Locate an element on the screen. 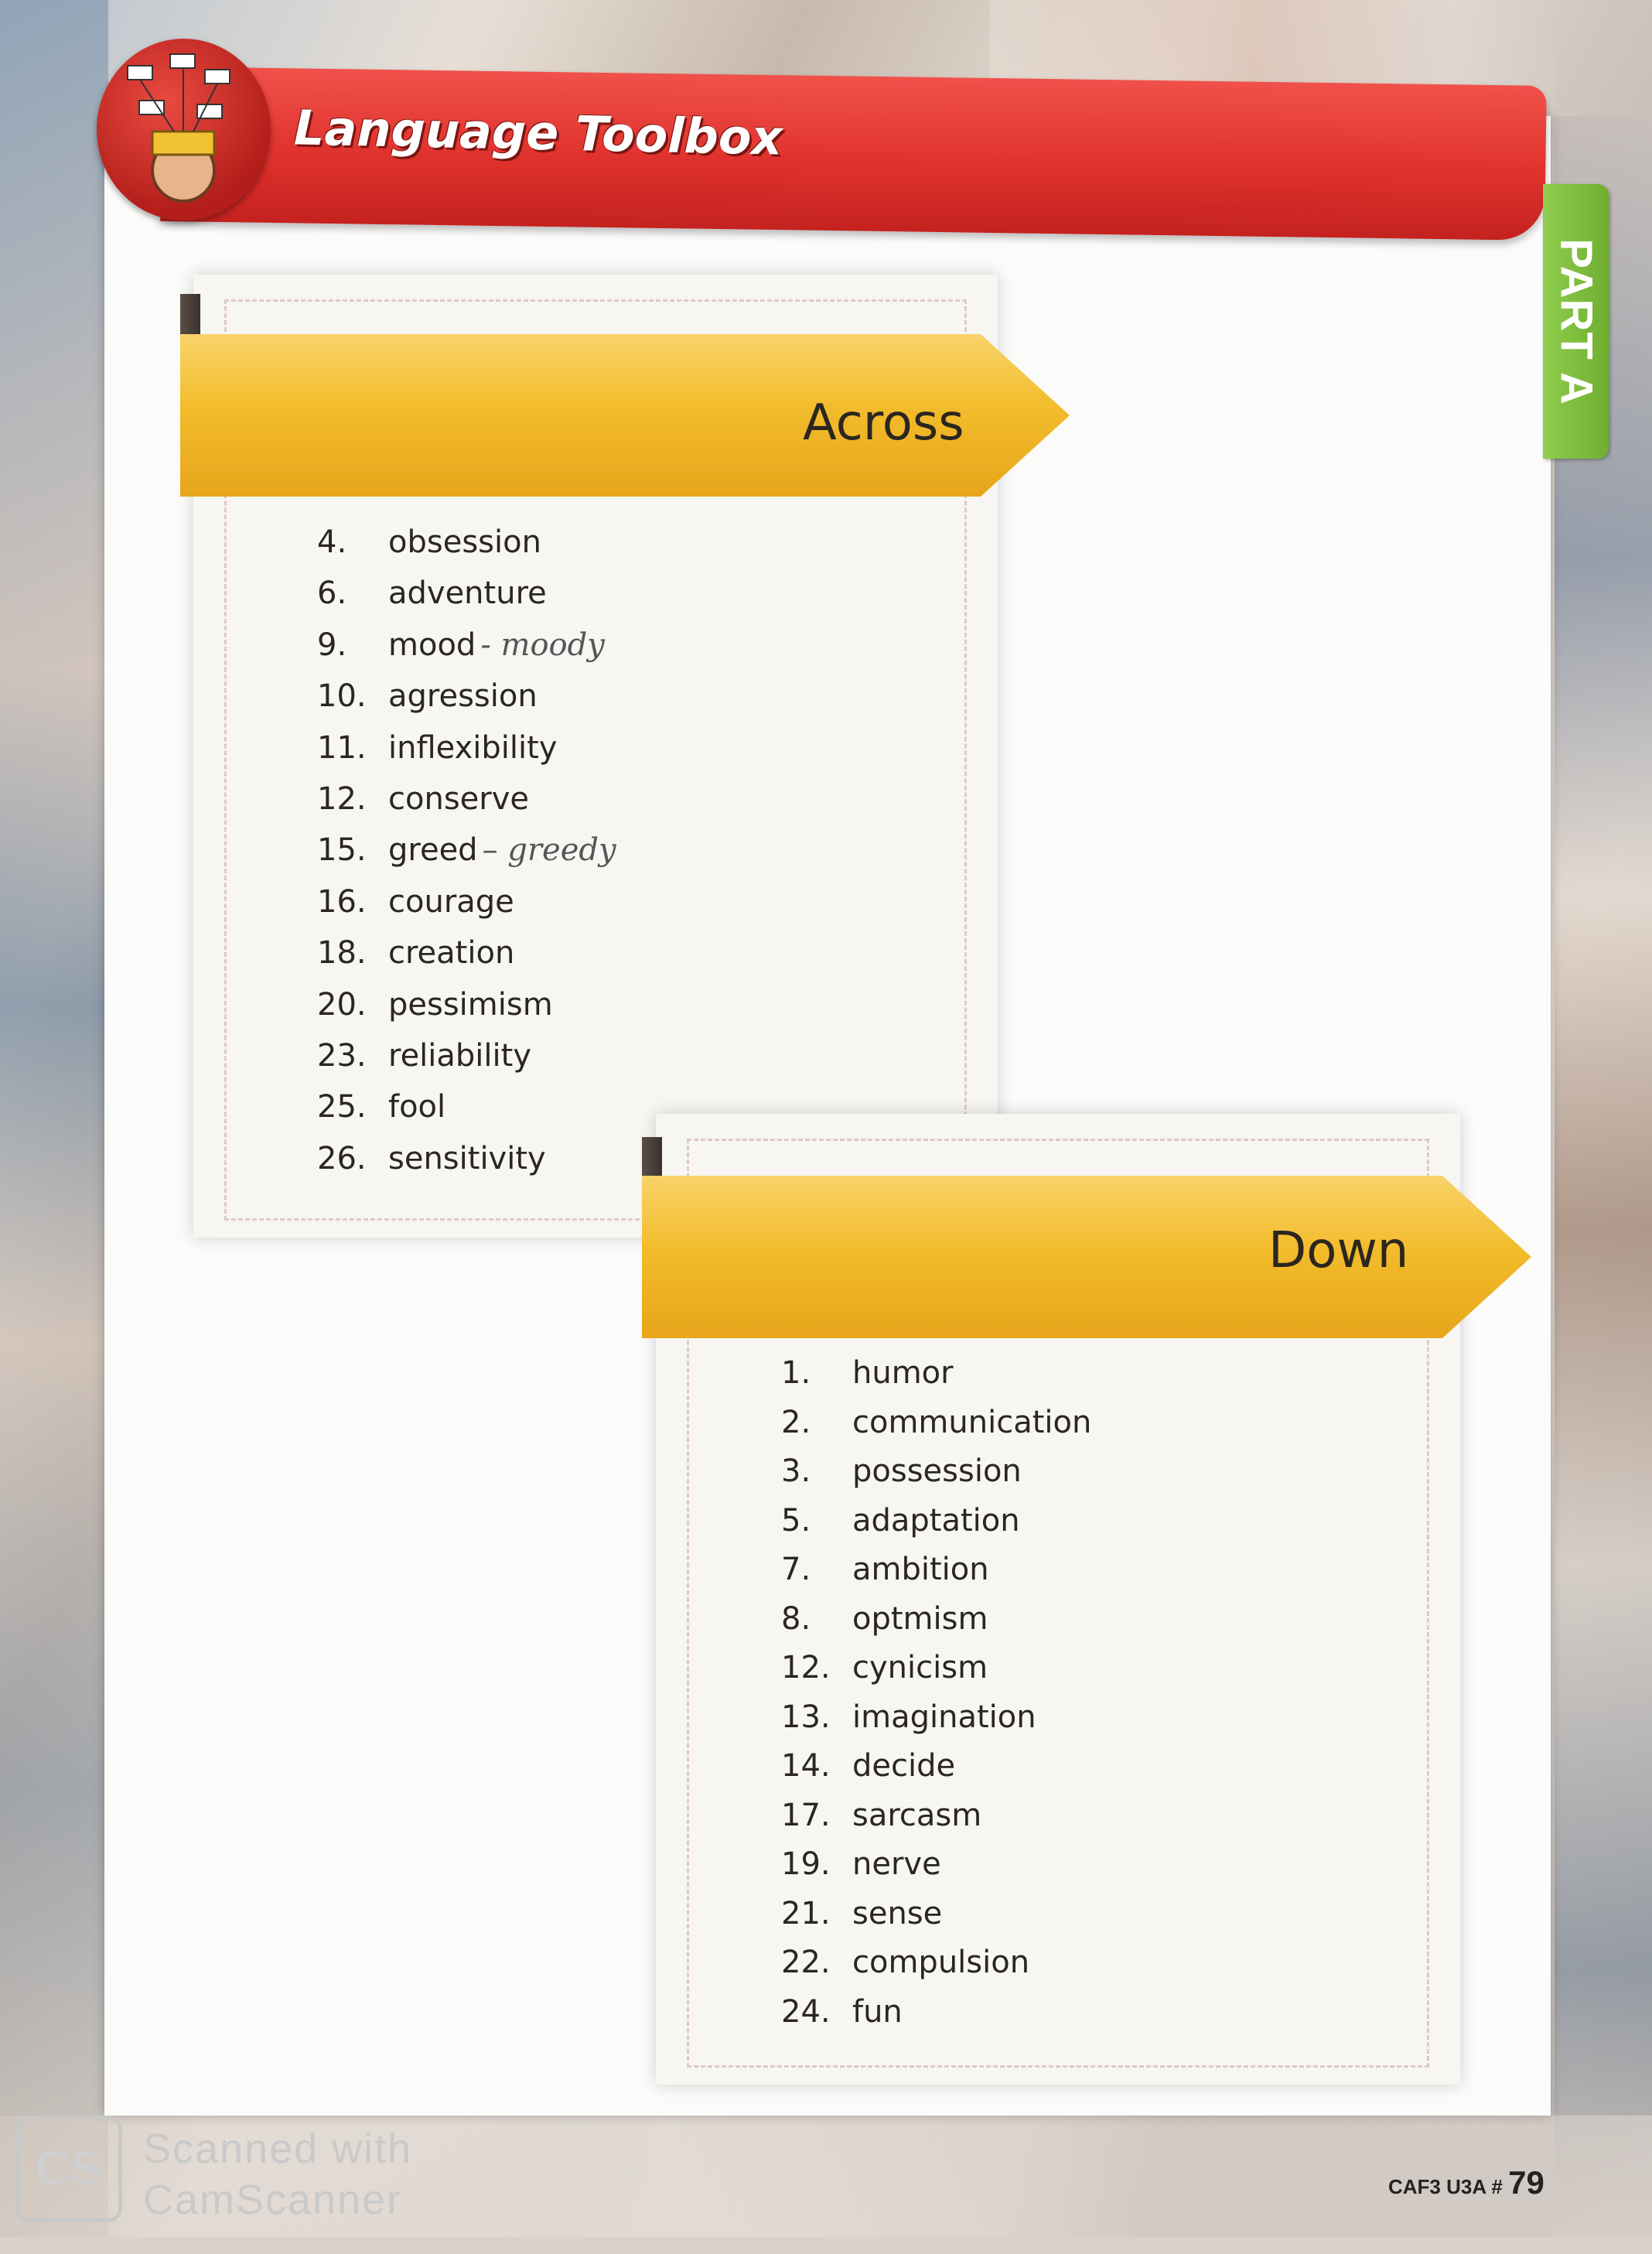 This screenshot has width=1652, height=2254. across-item-word-text: reliability is located at coordinates (459, 1055).